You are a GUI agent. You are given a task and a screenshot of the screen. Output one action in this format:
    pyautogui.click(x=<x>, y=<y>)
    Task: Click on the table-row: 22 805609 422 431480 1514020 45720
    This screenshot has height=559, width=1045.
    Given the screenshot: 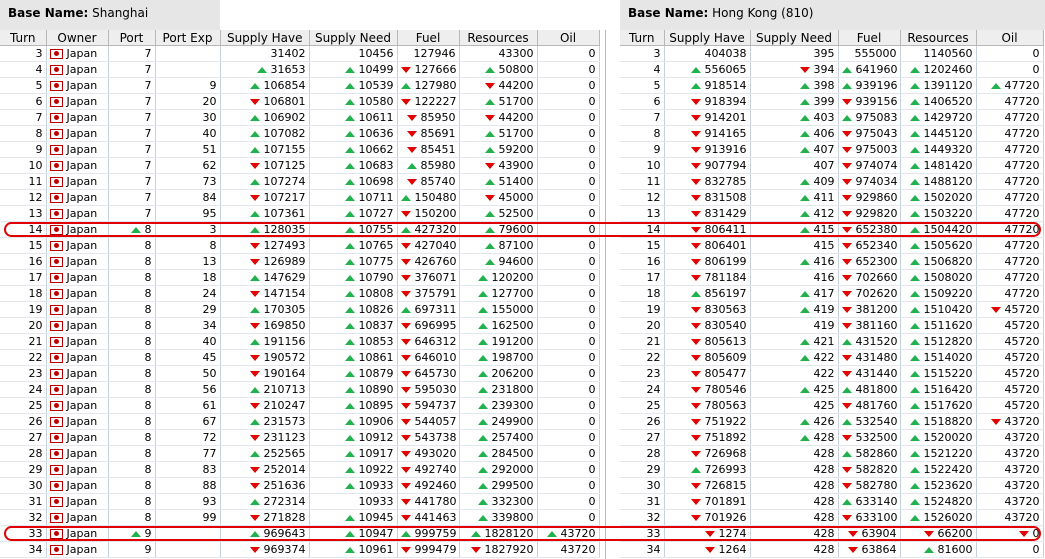 What is the action you would take?
    pyautogui.click(x=832, y=357)
    